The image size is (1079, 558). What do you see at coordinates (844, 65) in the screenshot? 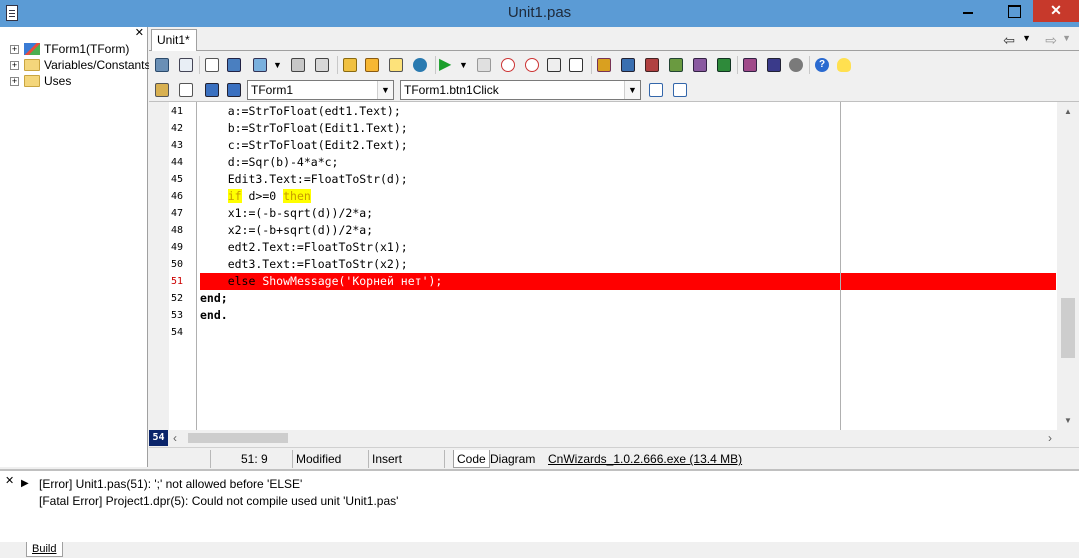
I see `tip-lightbulb-icon` at bounding box center [844, 65].